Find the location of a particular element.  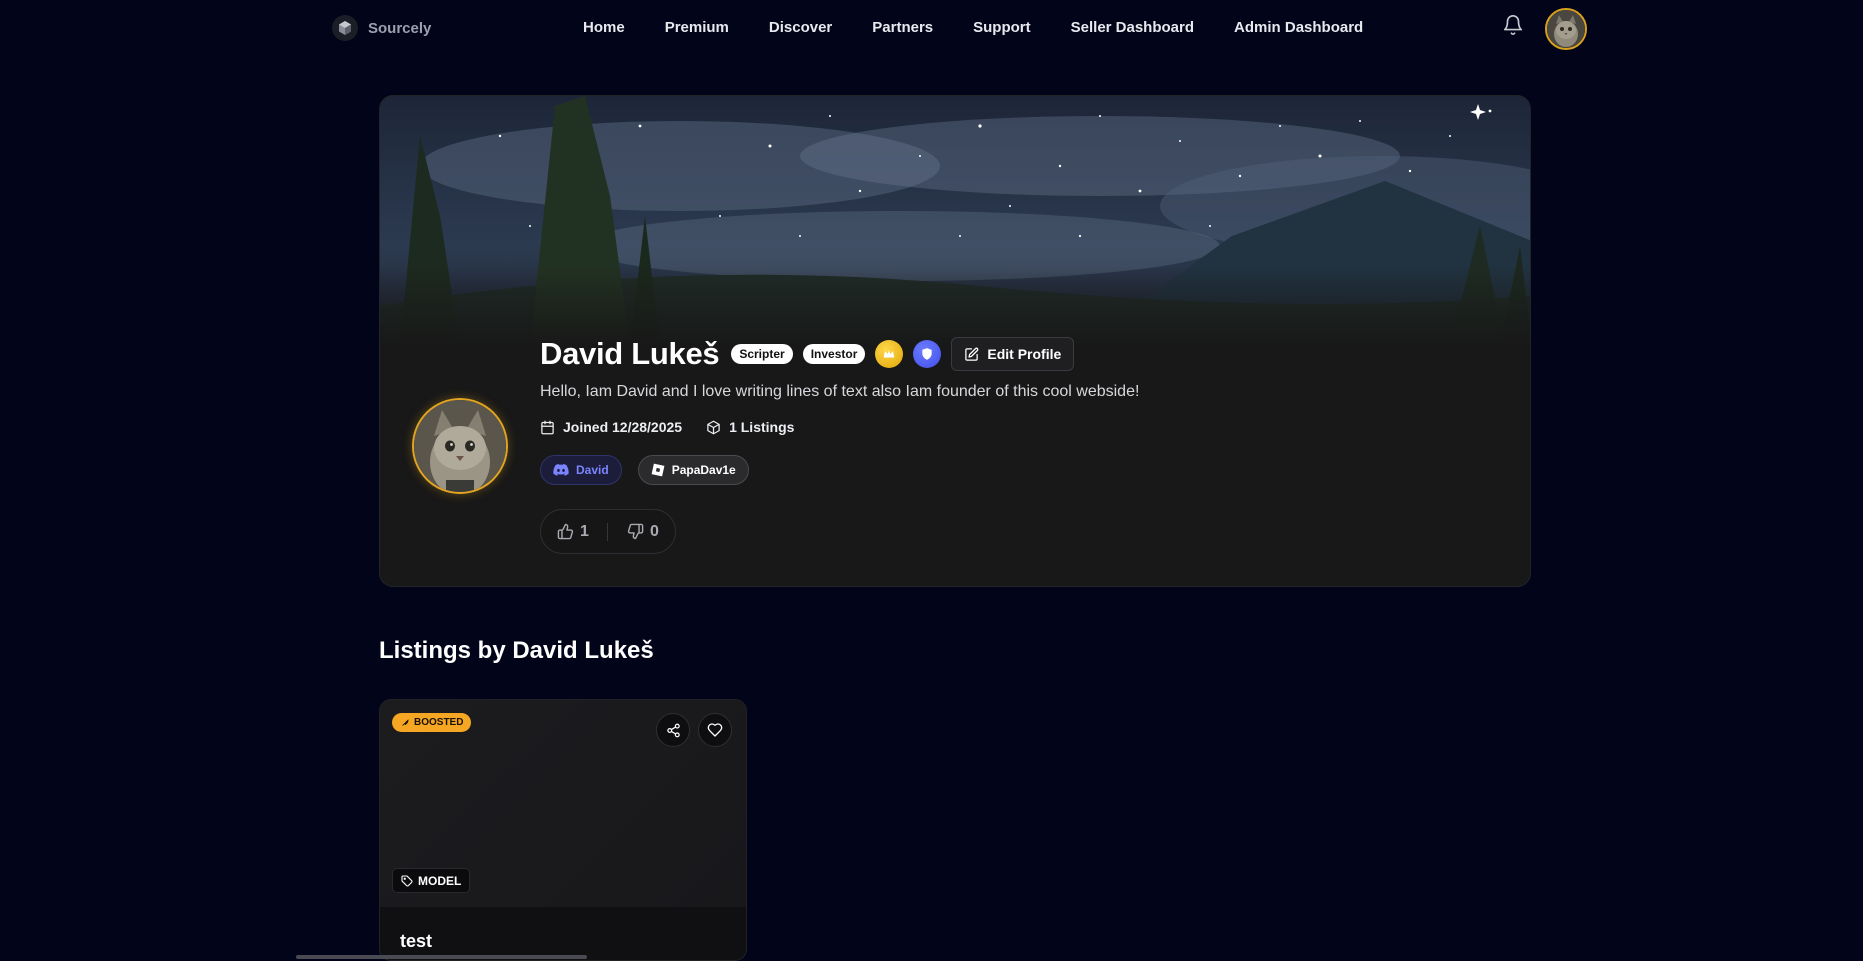

thumbs-down-icon is located at coordinates (635, 531).